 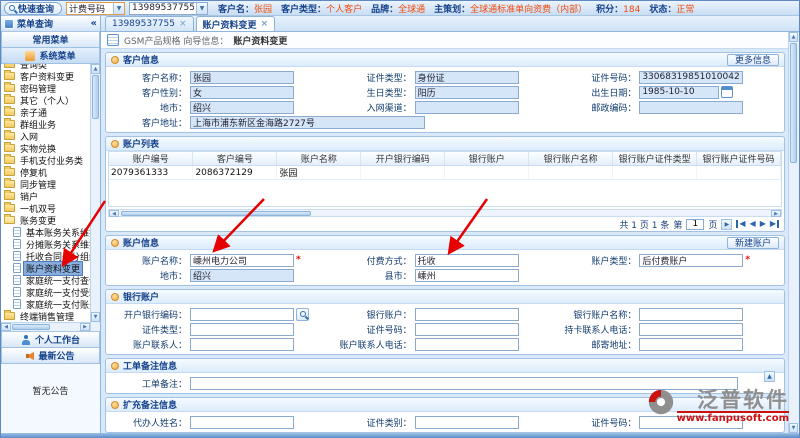 I want to click on tree-item: 停复机, so click(x=45, y=172).